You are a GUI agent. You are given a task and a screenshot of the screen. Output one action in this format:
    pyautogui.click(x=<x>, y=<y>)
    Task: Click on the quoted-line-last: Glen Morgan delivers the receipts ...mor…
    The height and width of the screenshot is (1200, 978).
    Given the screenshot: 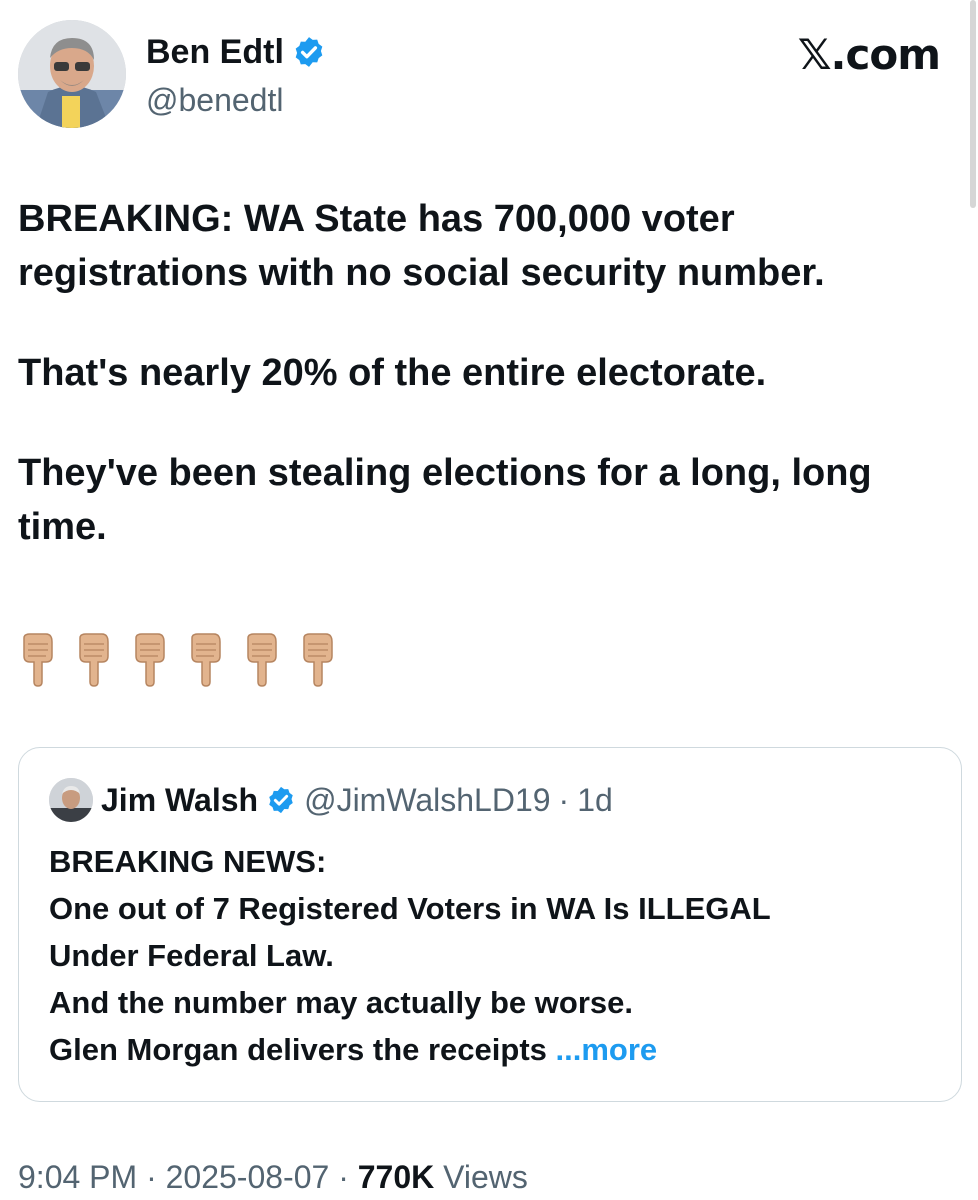 What is the action you would take?
    pyautogui.click(x=489, y=1049)
    